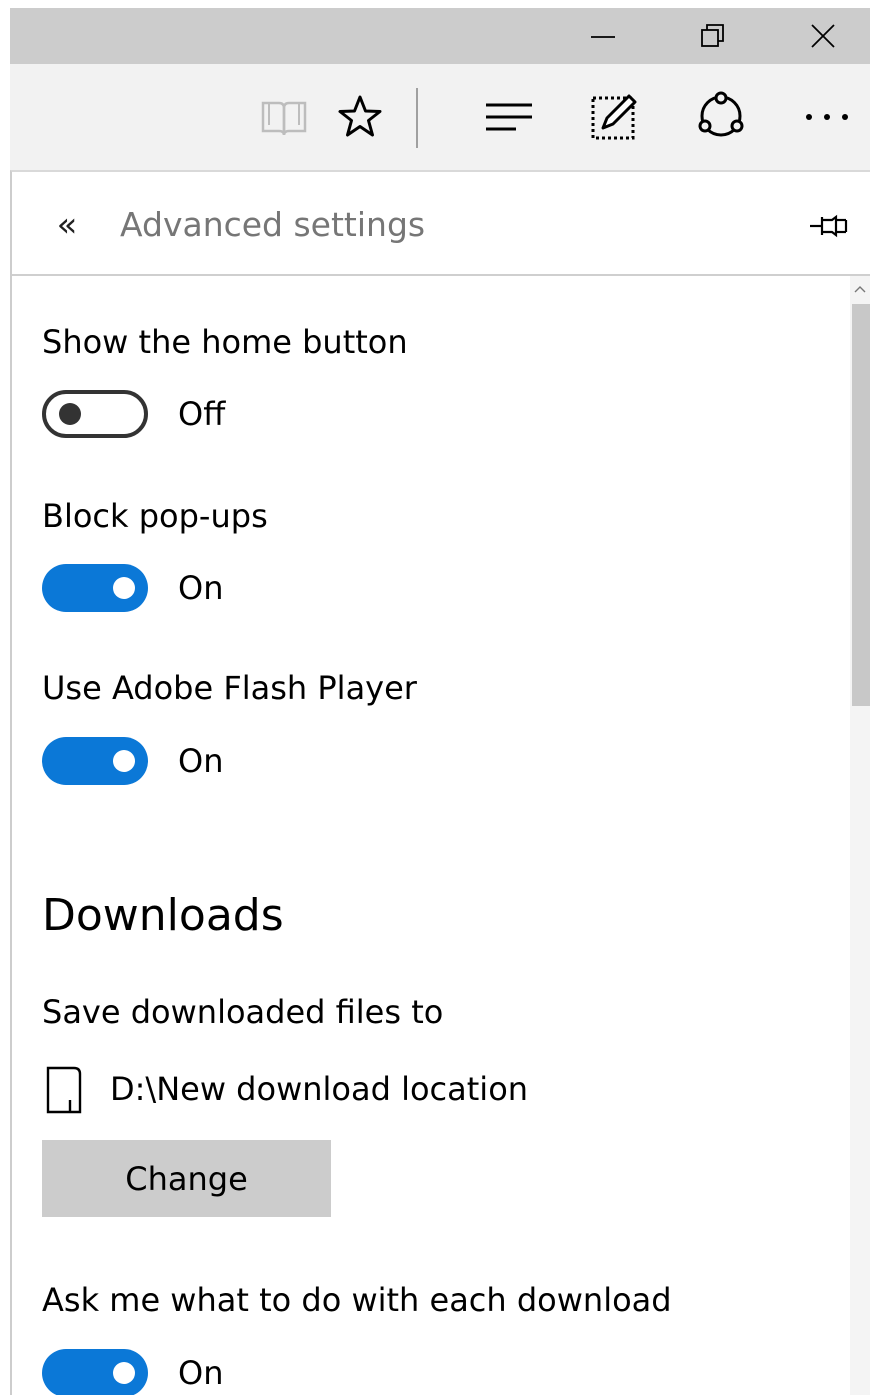  Describe the element at coordinates (95, 588) in the screenshot. I see `block-popups-toggle` at that location.